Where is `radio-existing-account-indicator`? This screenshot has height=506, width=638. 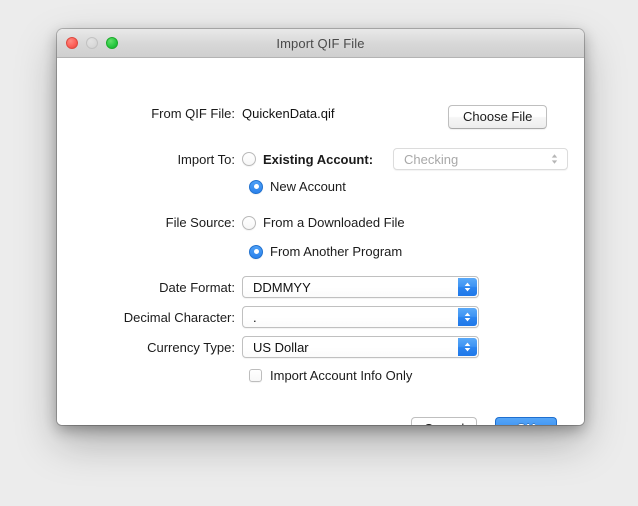
radio-existing-account-indicator is located at coordinates (249, 159).